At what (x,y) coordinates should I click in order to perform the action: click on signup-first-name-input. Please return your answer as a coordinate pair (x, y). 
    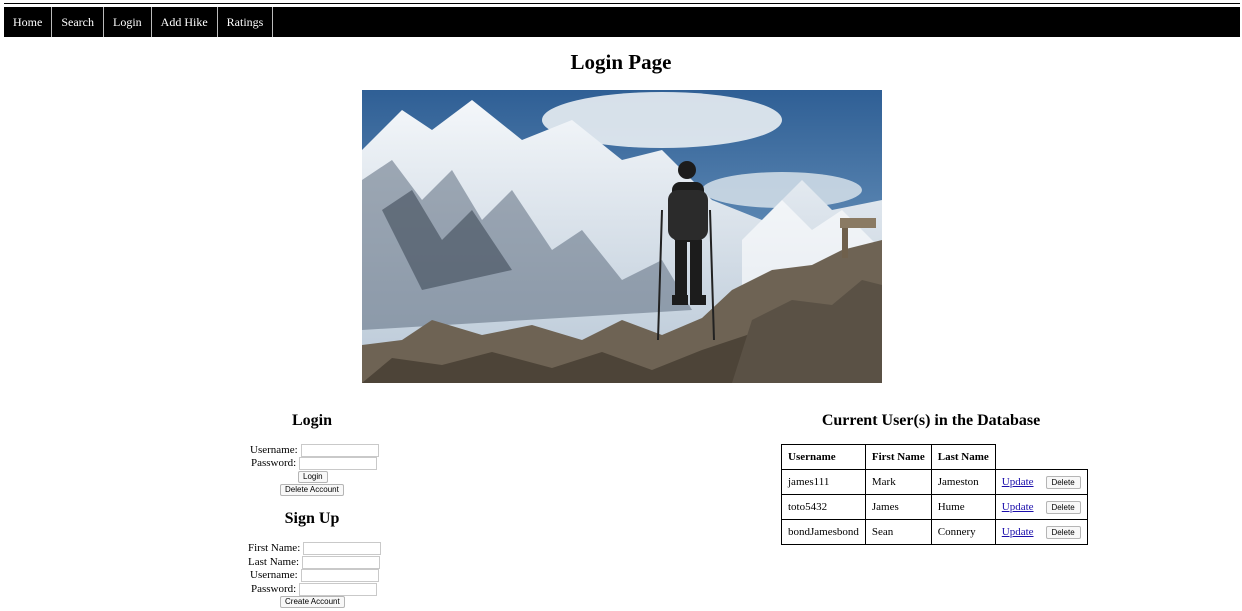
    Looking at the image, I should click on (342, 548).